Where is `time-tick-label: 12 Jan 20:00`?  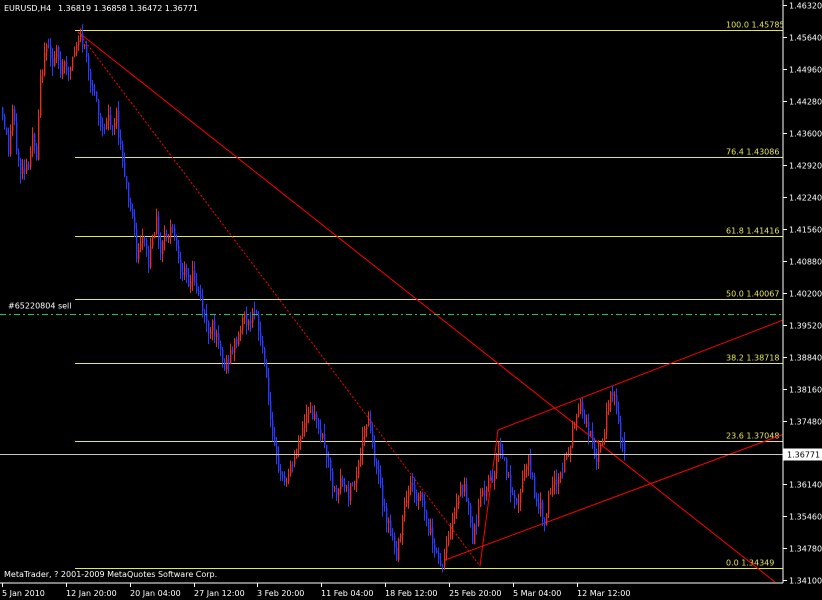 time-tick-label: 12 Jan 20:00 is located at coordinates (91, 593).